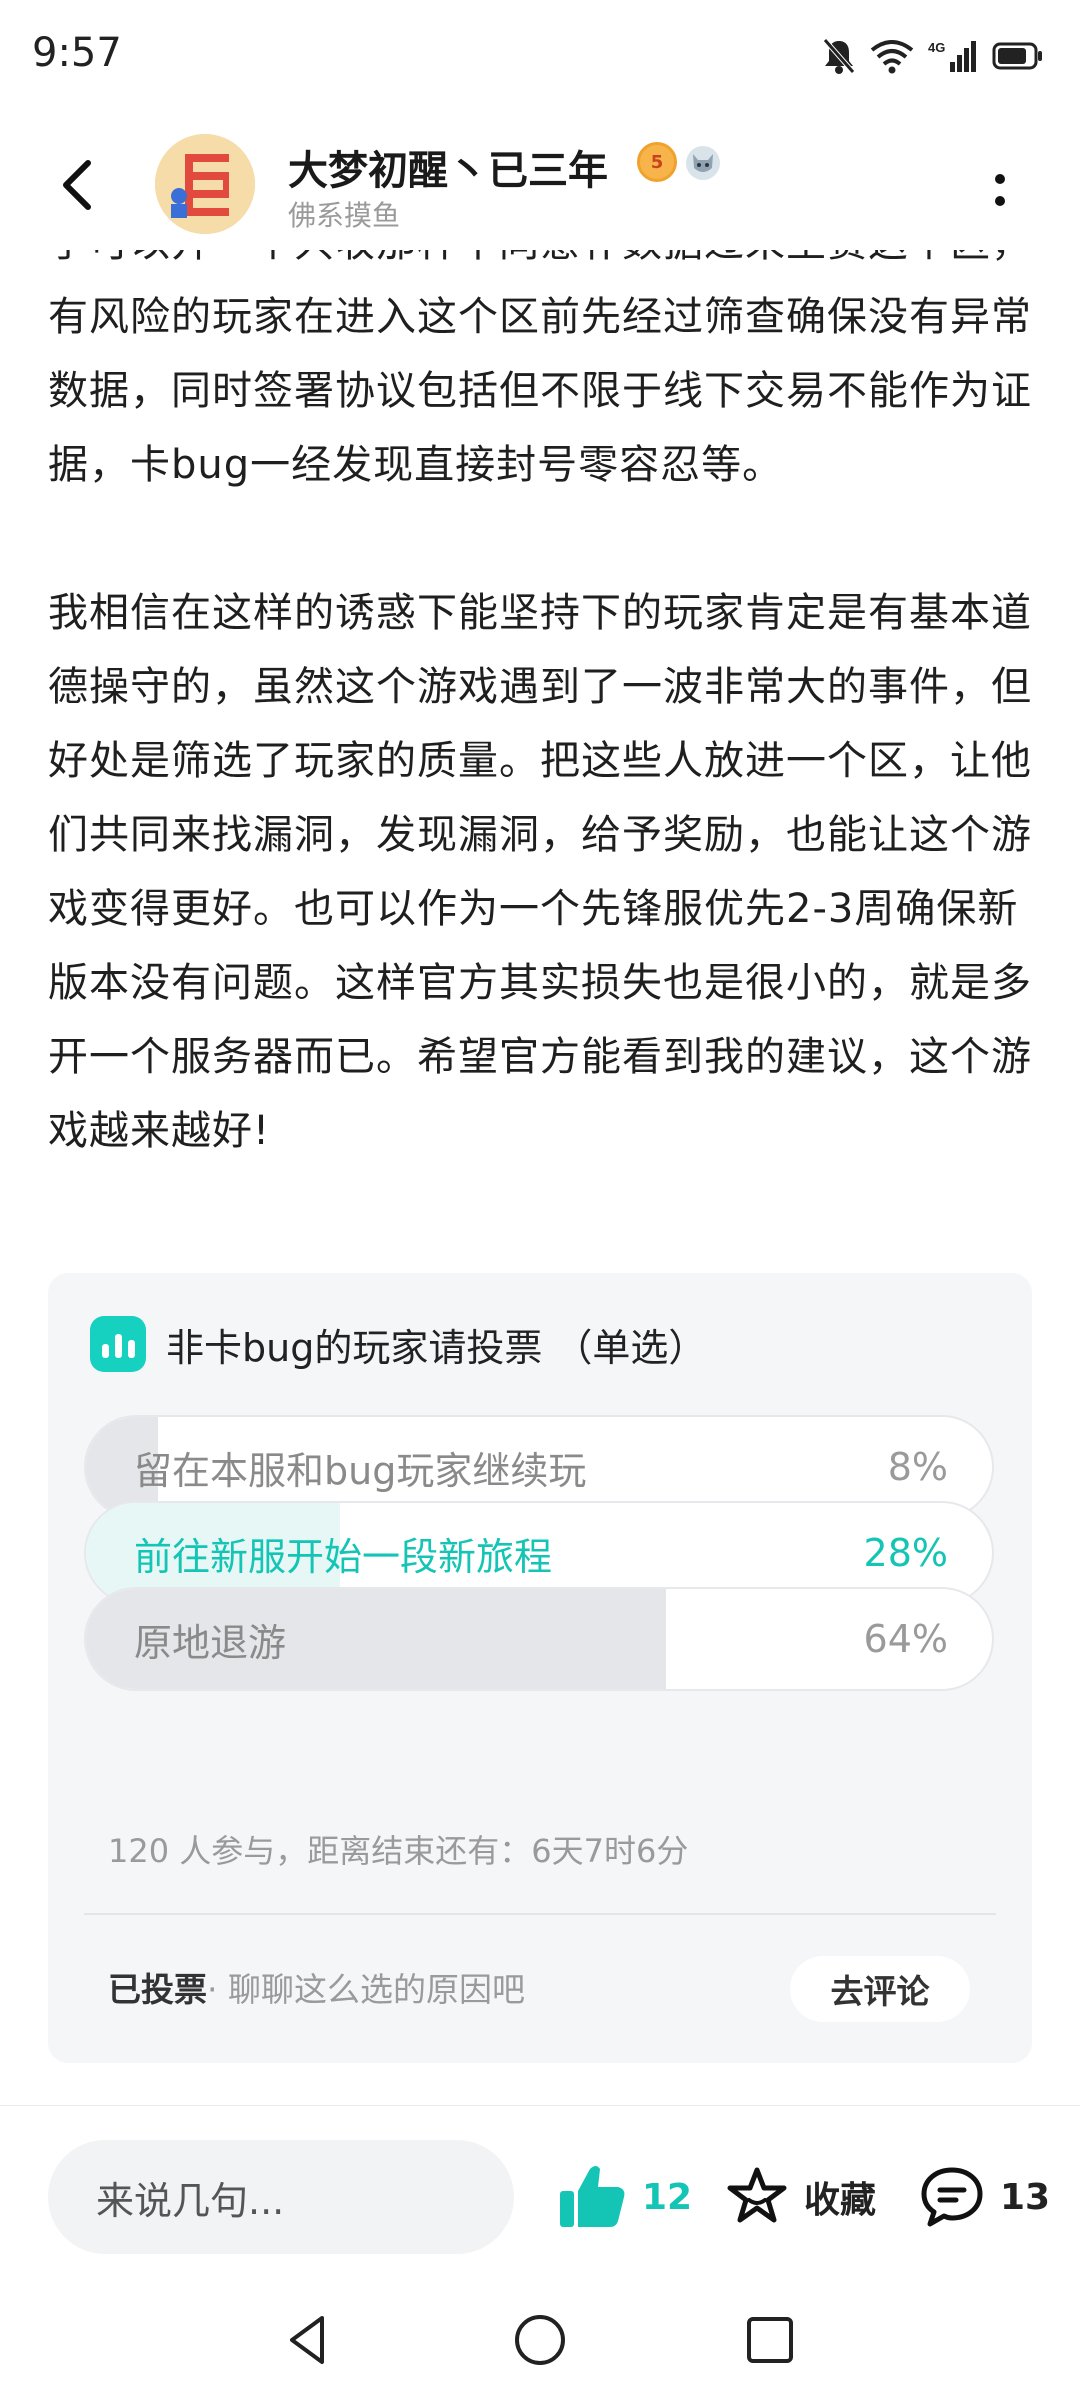  What do you see at coordinates (1025, 2197) in the screenshot?
I see `comment-count: 13` at bounding box center [1025, 2197].